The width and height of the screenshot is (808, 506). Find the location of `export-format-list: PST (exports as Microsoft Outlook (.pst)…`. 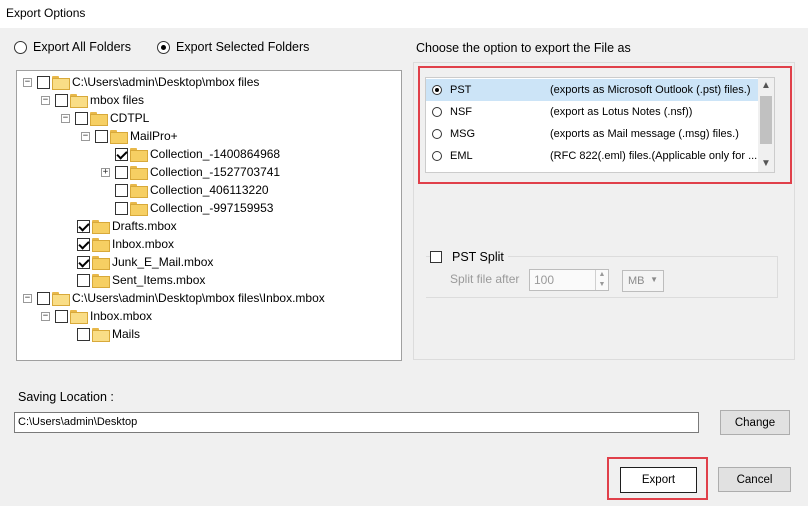

export-format-list: PST (exports as Microsoft Outlook (.pst)… is located at coordinates (600, 125).